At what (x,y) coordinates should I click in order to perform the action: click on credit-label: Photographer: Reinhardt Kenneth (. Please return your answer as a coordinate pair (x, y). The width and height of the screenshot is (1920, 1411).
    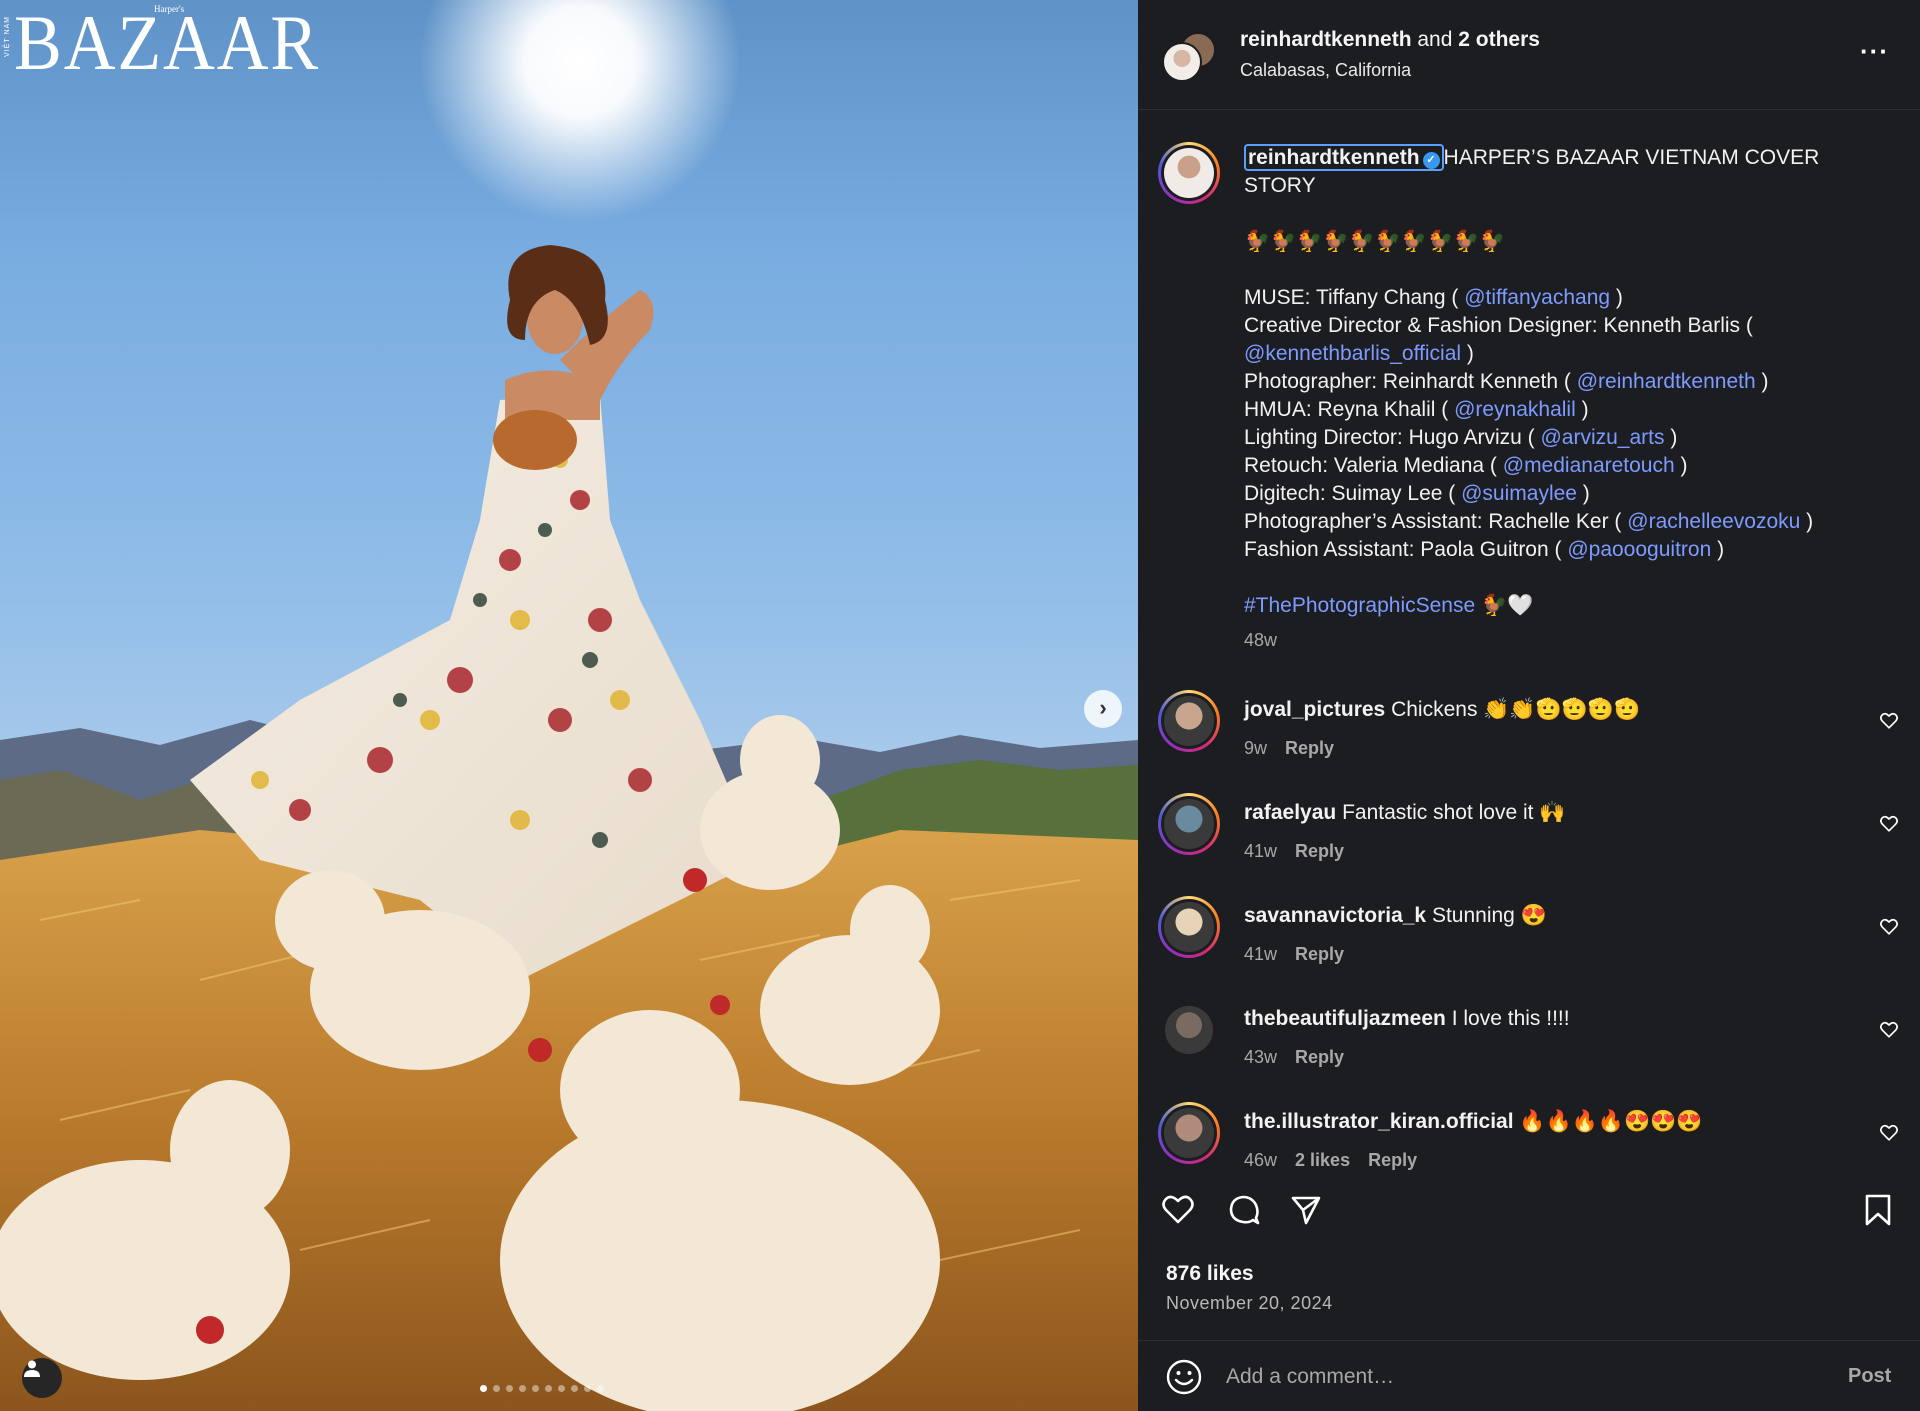
    Looking at the image, I should click on (1410, 381).